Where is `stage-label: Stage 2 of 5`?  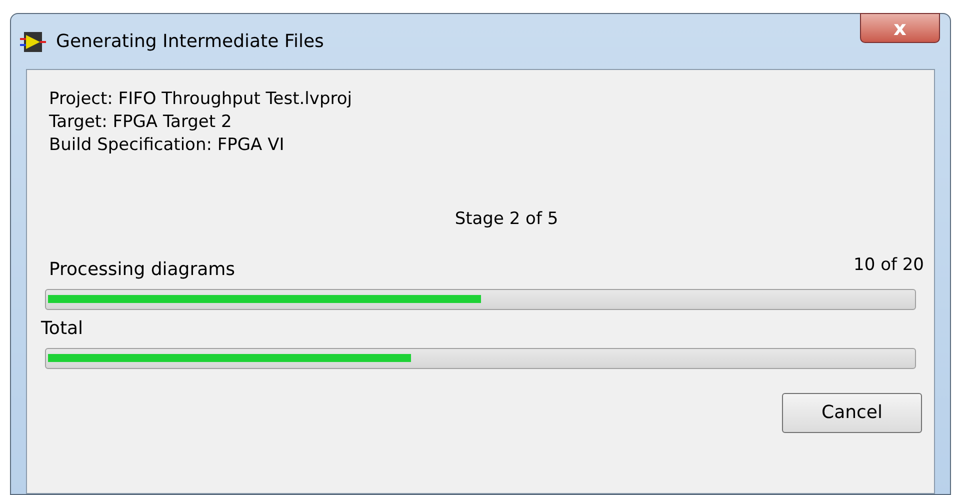
stage-label: Stage 2 of 5 is located at coordinates (506, 219).